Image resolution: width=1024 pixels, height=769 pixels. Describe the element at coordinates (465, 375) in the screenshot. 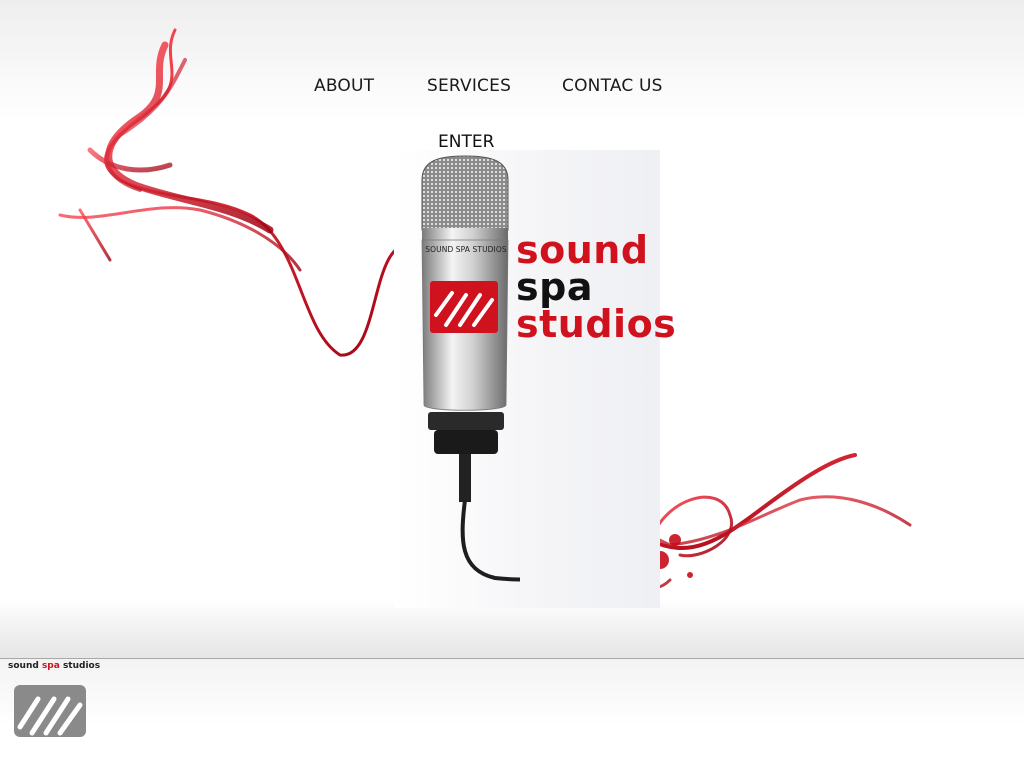

I see `microphone-icon` at that location.